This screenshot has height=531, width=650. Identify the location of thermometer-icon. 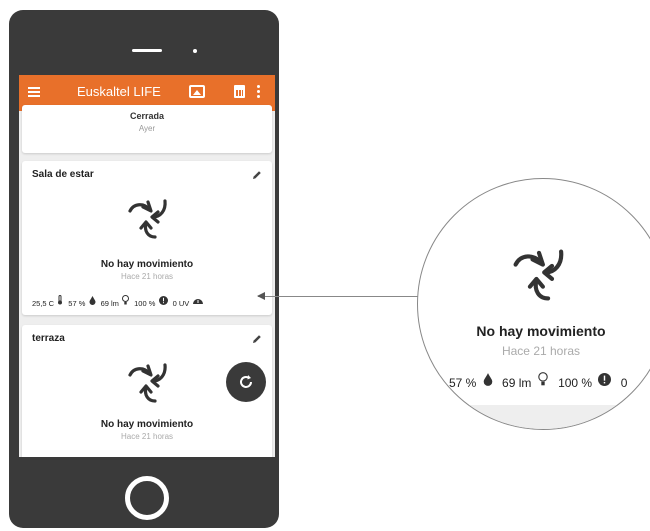
(60, 300).